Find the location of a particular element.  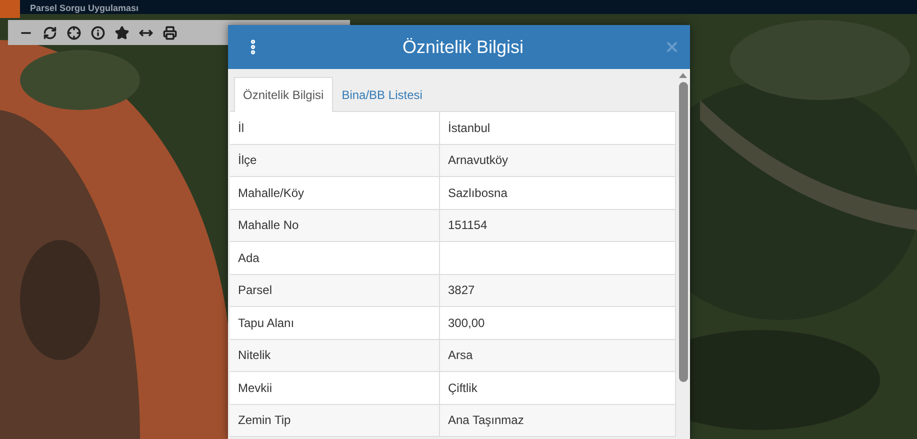

field-name-cell: Mahalle No is located at coordinates (335, 225).